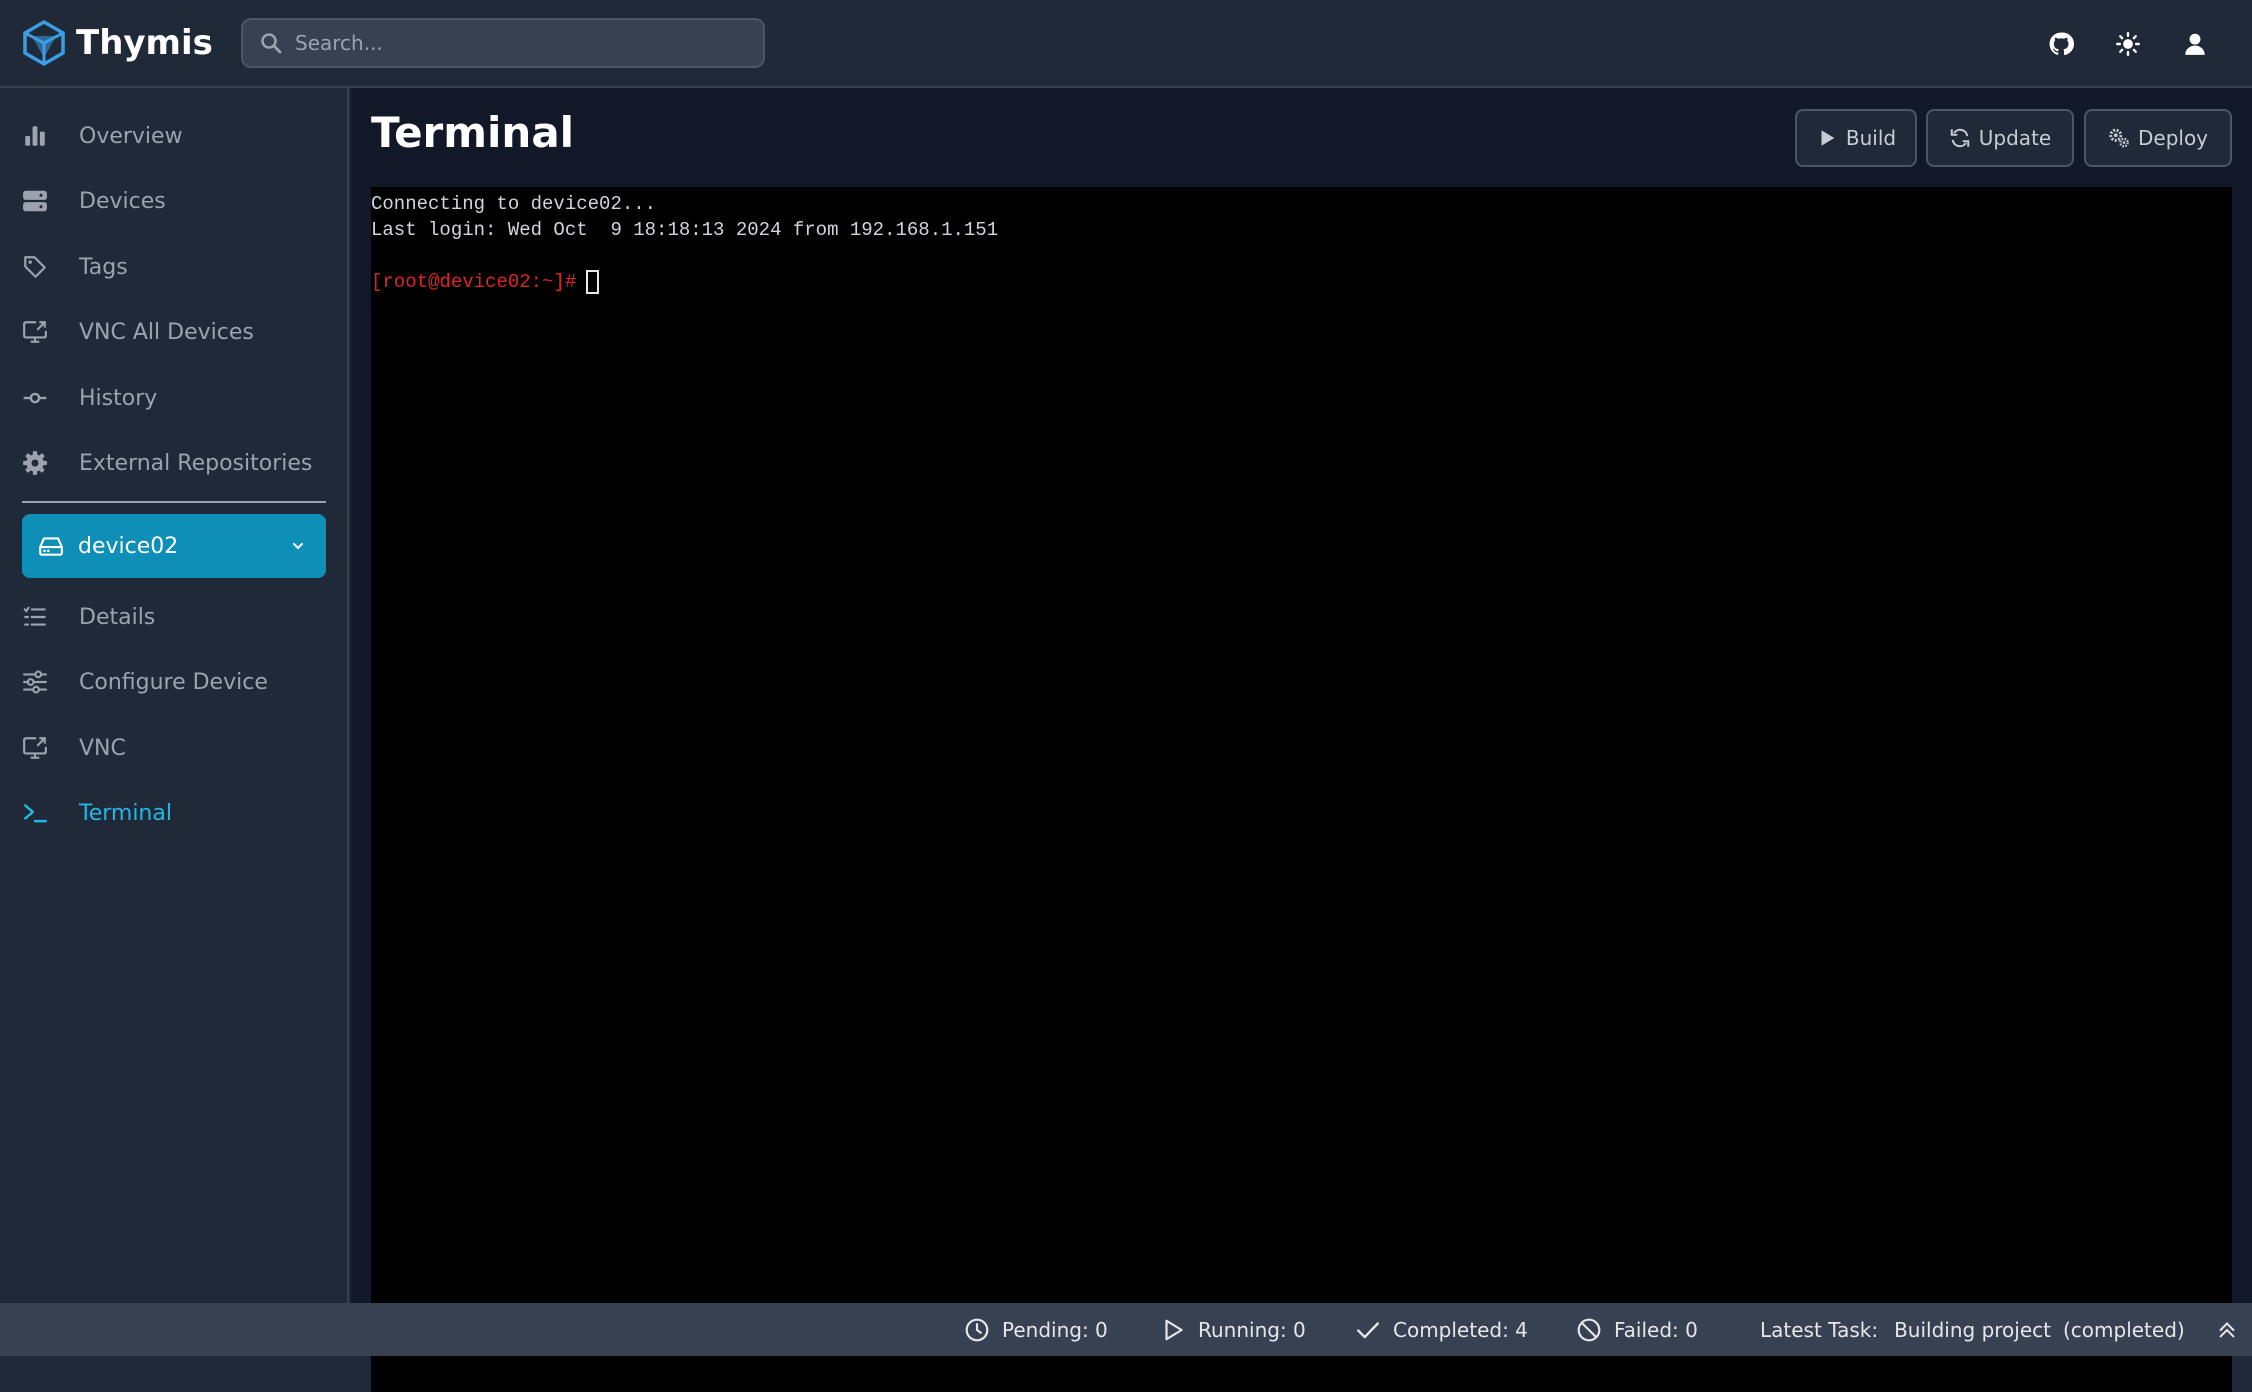 The image size is (2252, 1392). Describe the element at coordinates (1871, 138) in the screenshot. I see `build-button-label: Build` at that location.